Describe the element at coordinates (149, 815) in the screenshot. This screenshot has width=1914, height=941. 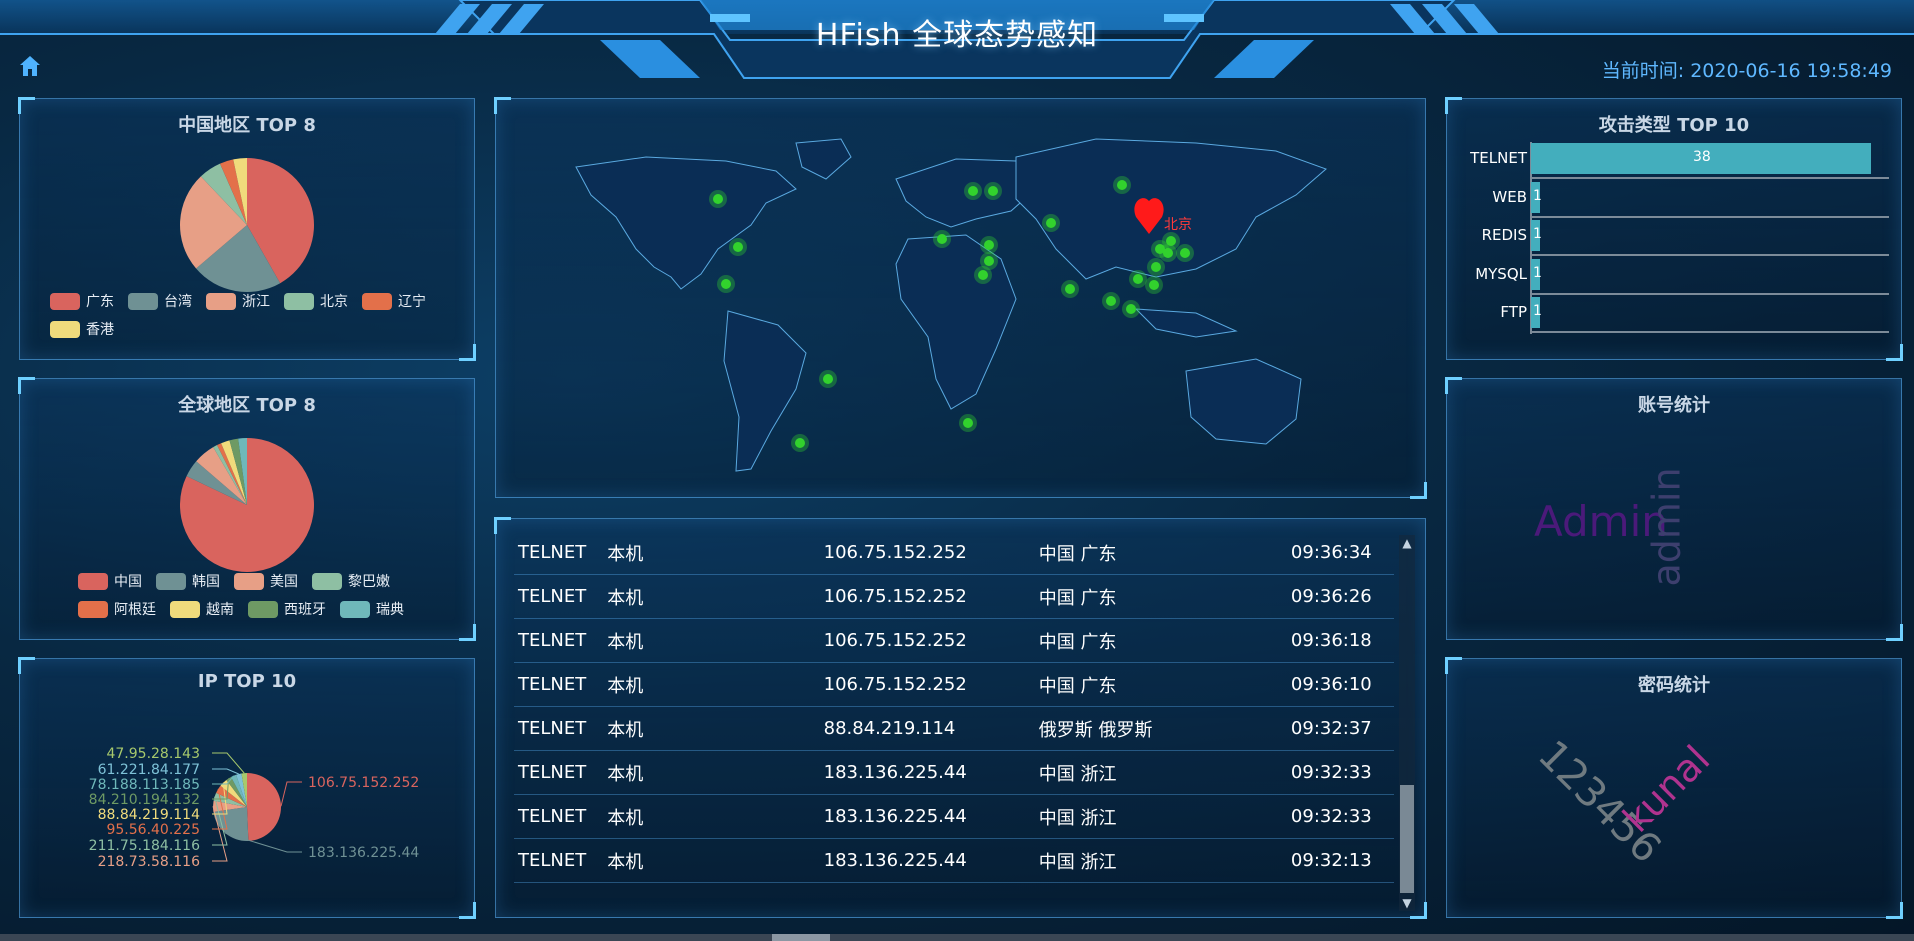
I see `ip-slice-label: 88.84.219.114` at that location.